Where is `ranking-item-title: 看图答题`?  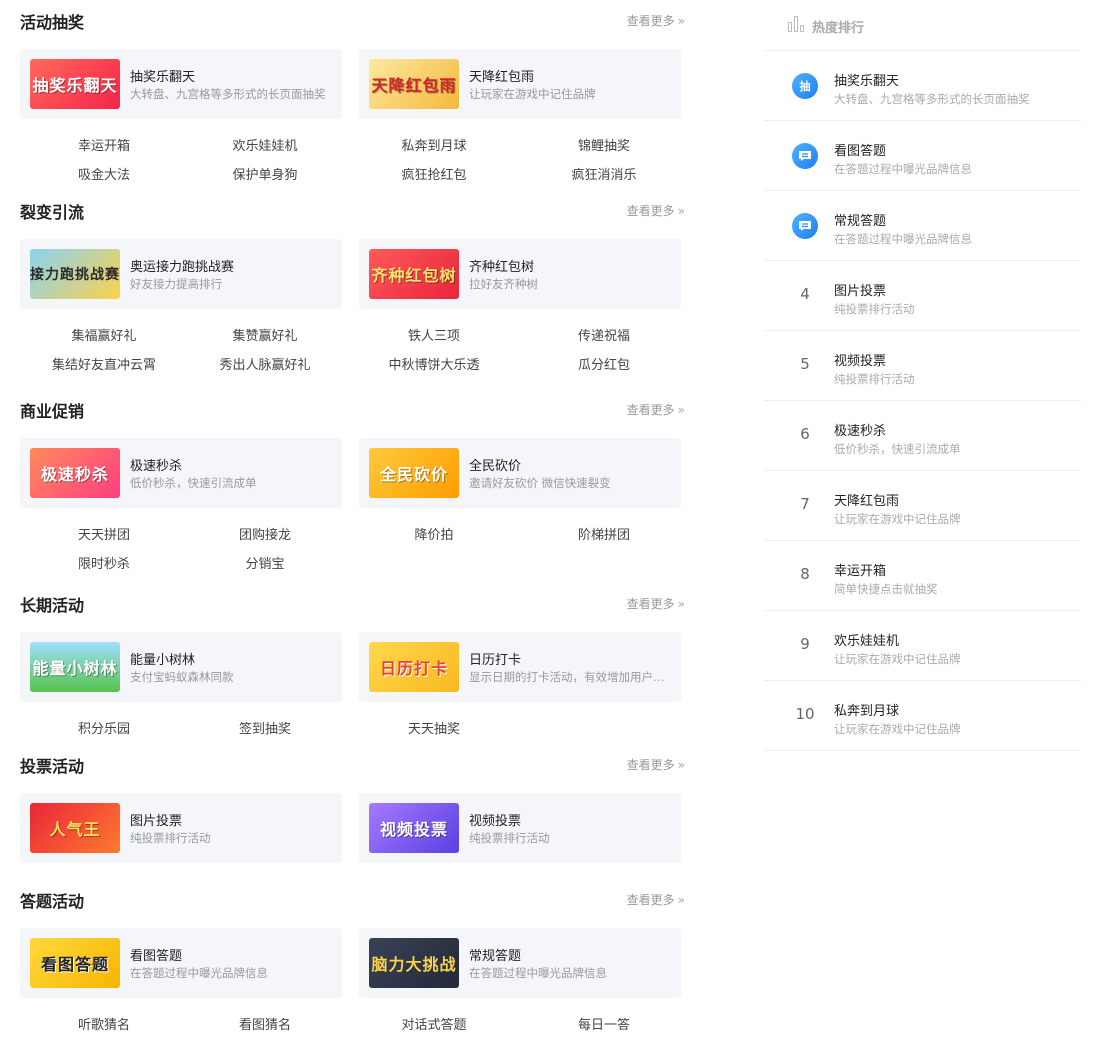 ranking-item-title: 看图答题 is located at coordinates (860, 151).